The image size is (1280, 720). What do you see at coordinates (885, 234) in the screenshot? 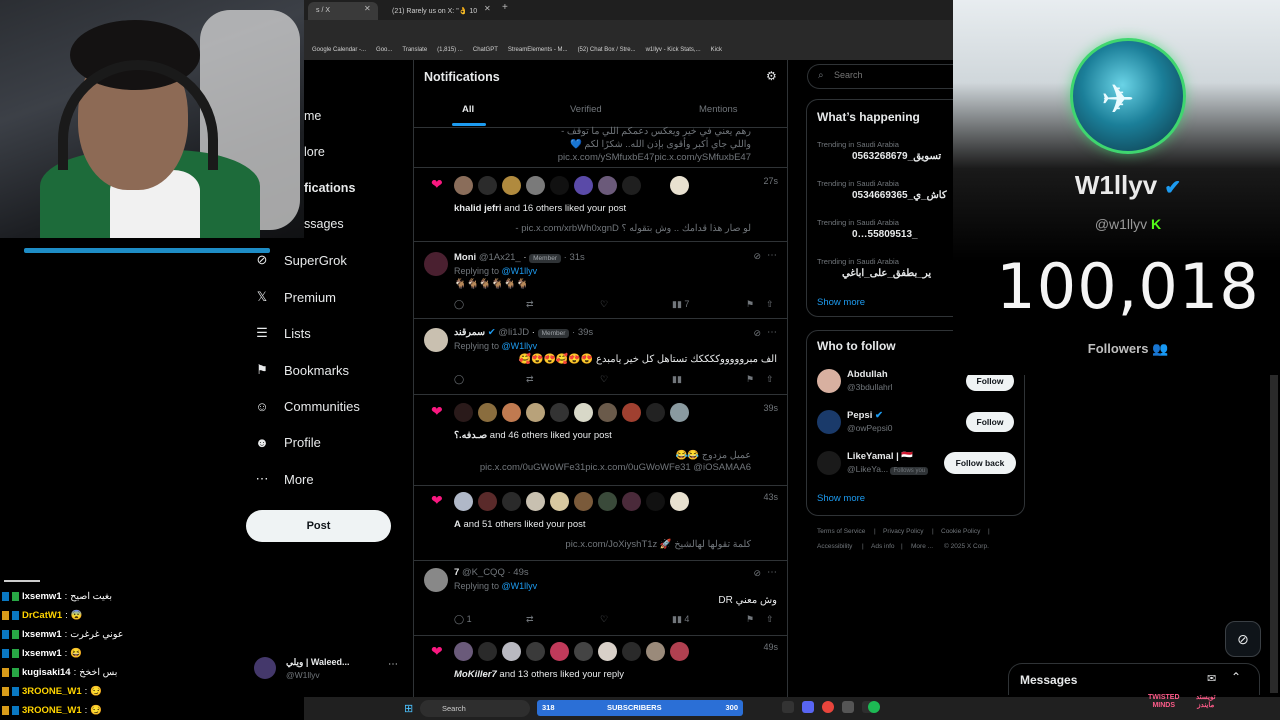
I see `trend-item: 0…55809513_` at bounding box center [885, 234].